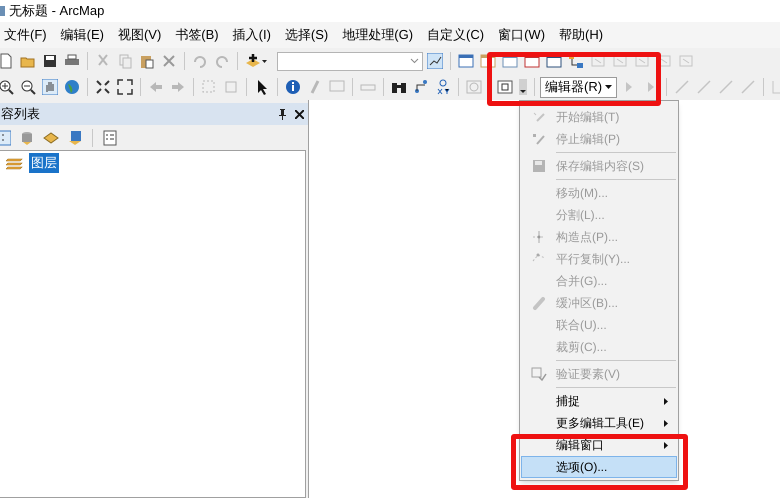 This screenshot has width=780, height=498. I want to click on list-by-source-icon, so click(27, 138).